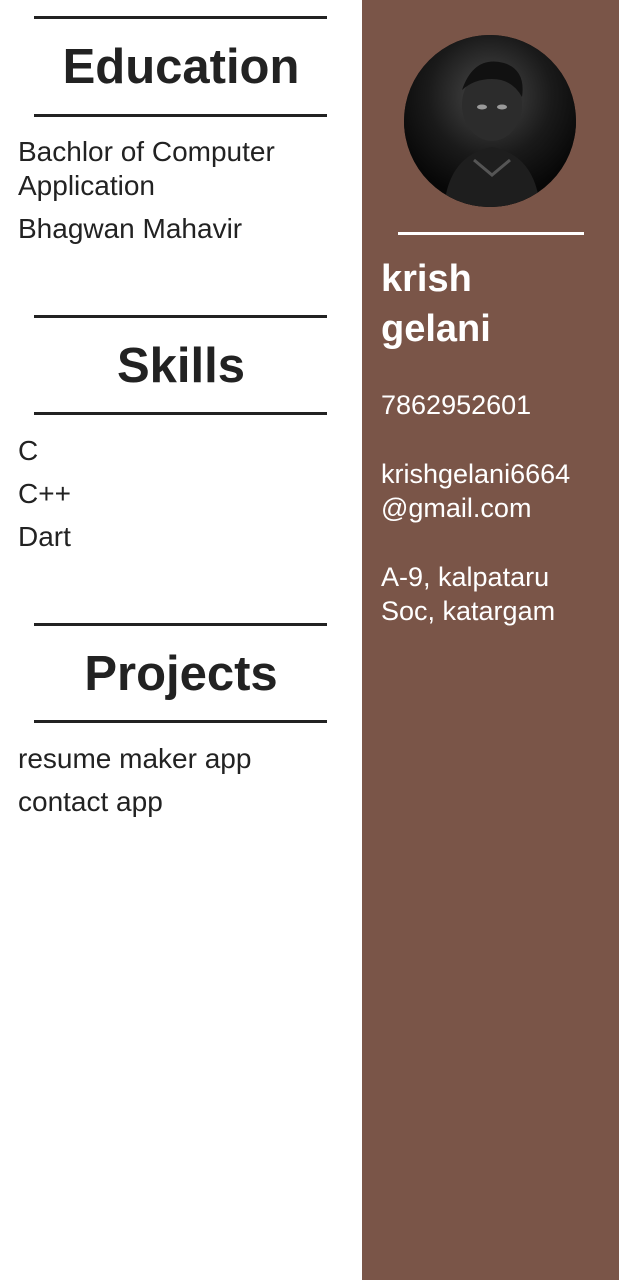 The image size is (619, 1280). What do you see at coordinates (44, 536) in the screenshot?
I see `skill-item: Dart` at bounding box center [44, 536].